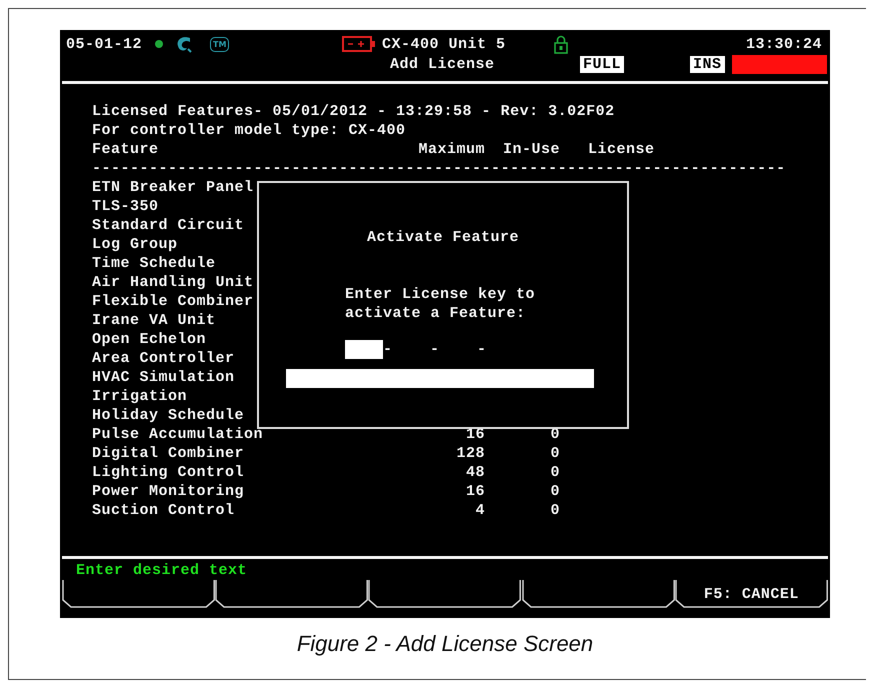 This screenshot has width=876, height=688. Describe the element at coordinates (784, 44) in the screenshot. I see `clock-time: 13:30:24` at that location.